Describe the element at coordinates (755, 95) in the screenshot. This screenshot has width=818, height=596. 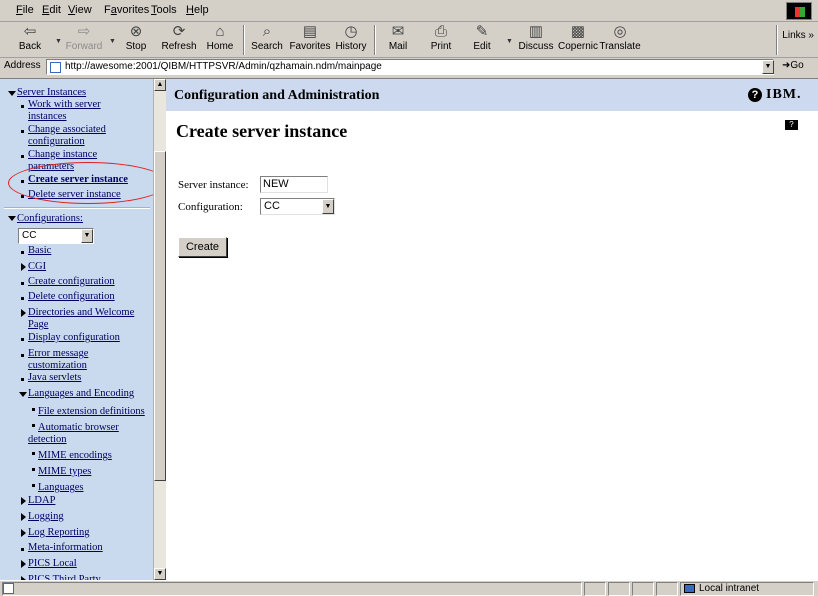
I see `help-icon: ?` at that location.